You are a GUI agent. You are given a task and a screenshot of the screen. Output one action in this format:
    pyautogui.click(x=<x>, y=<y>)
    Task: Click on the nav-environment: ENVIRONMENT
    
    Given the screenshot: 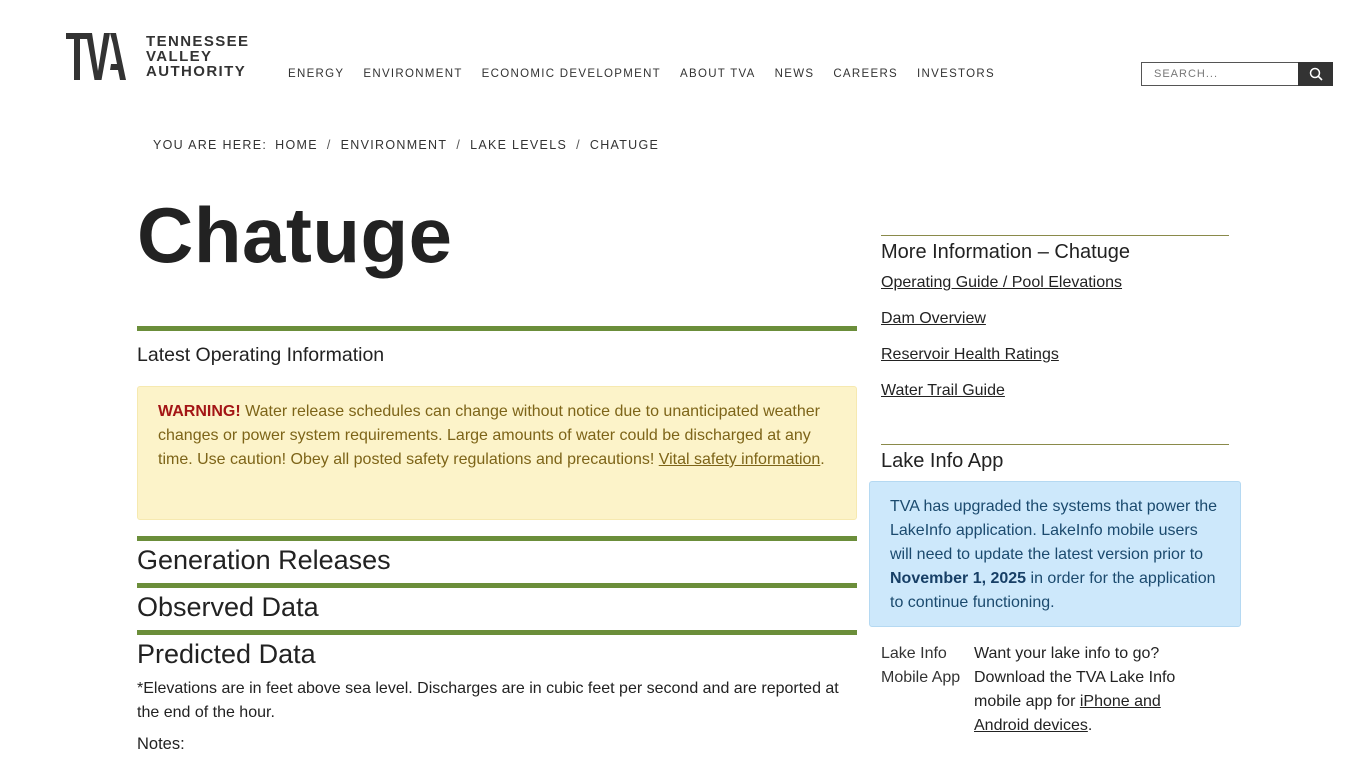 What is the action you would take?
    pyautogui.click(x=412, y=74)
    